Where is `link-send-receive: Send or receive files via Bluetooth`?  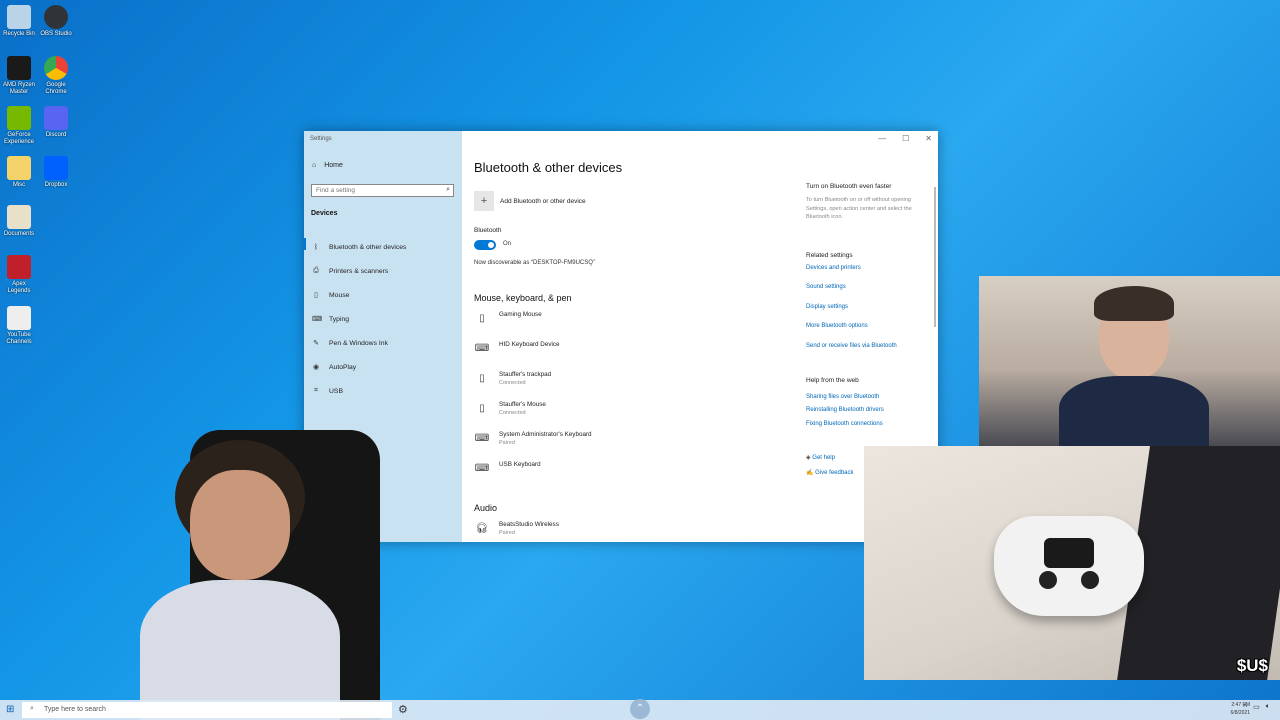 link-send-receive: Send or receive files via Bluetooth is located at coordinates (851, 346).